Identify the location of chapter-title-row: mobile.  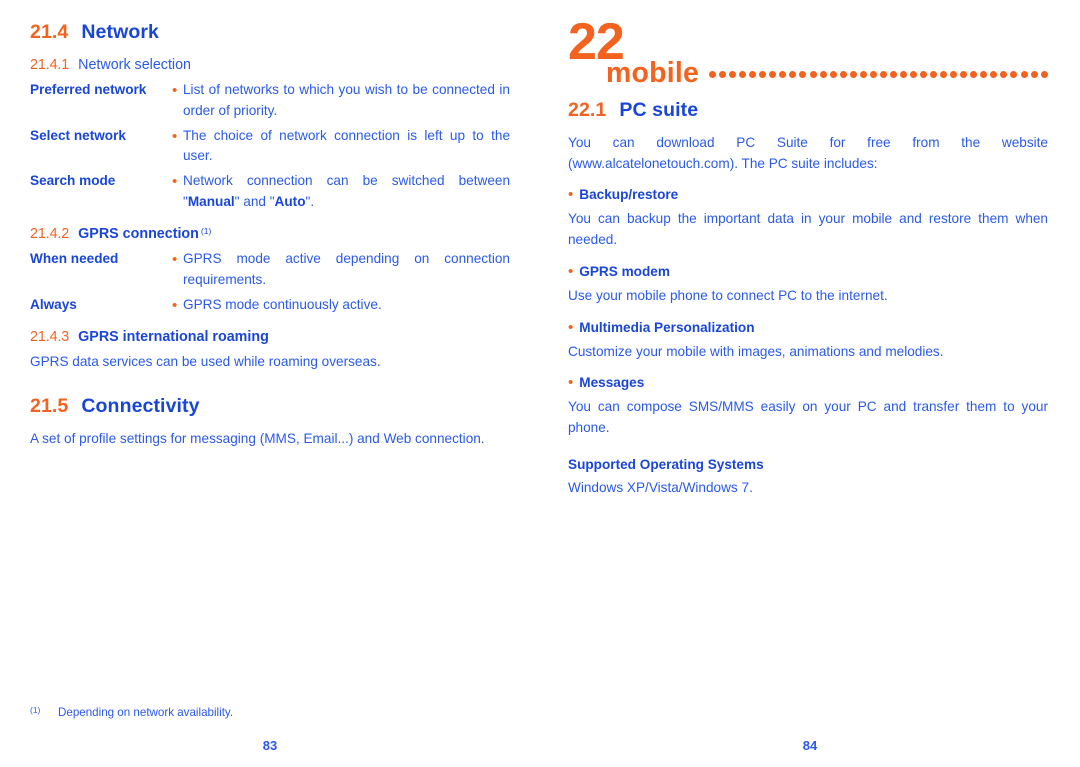
(827, 73).